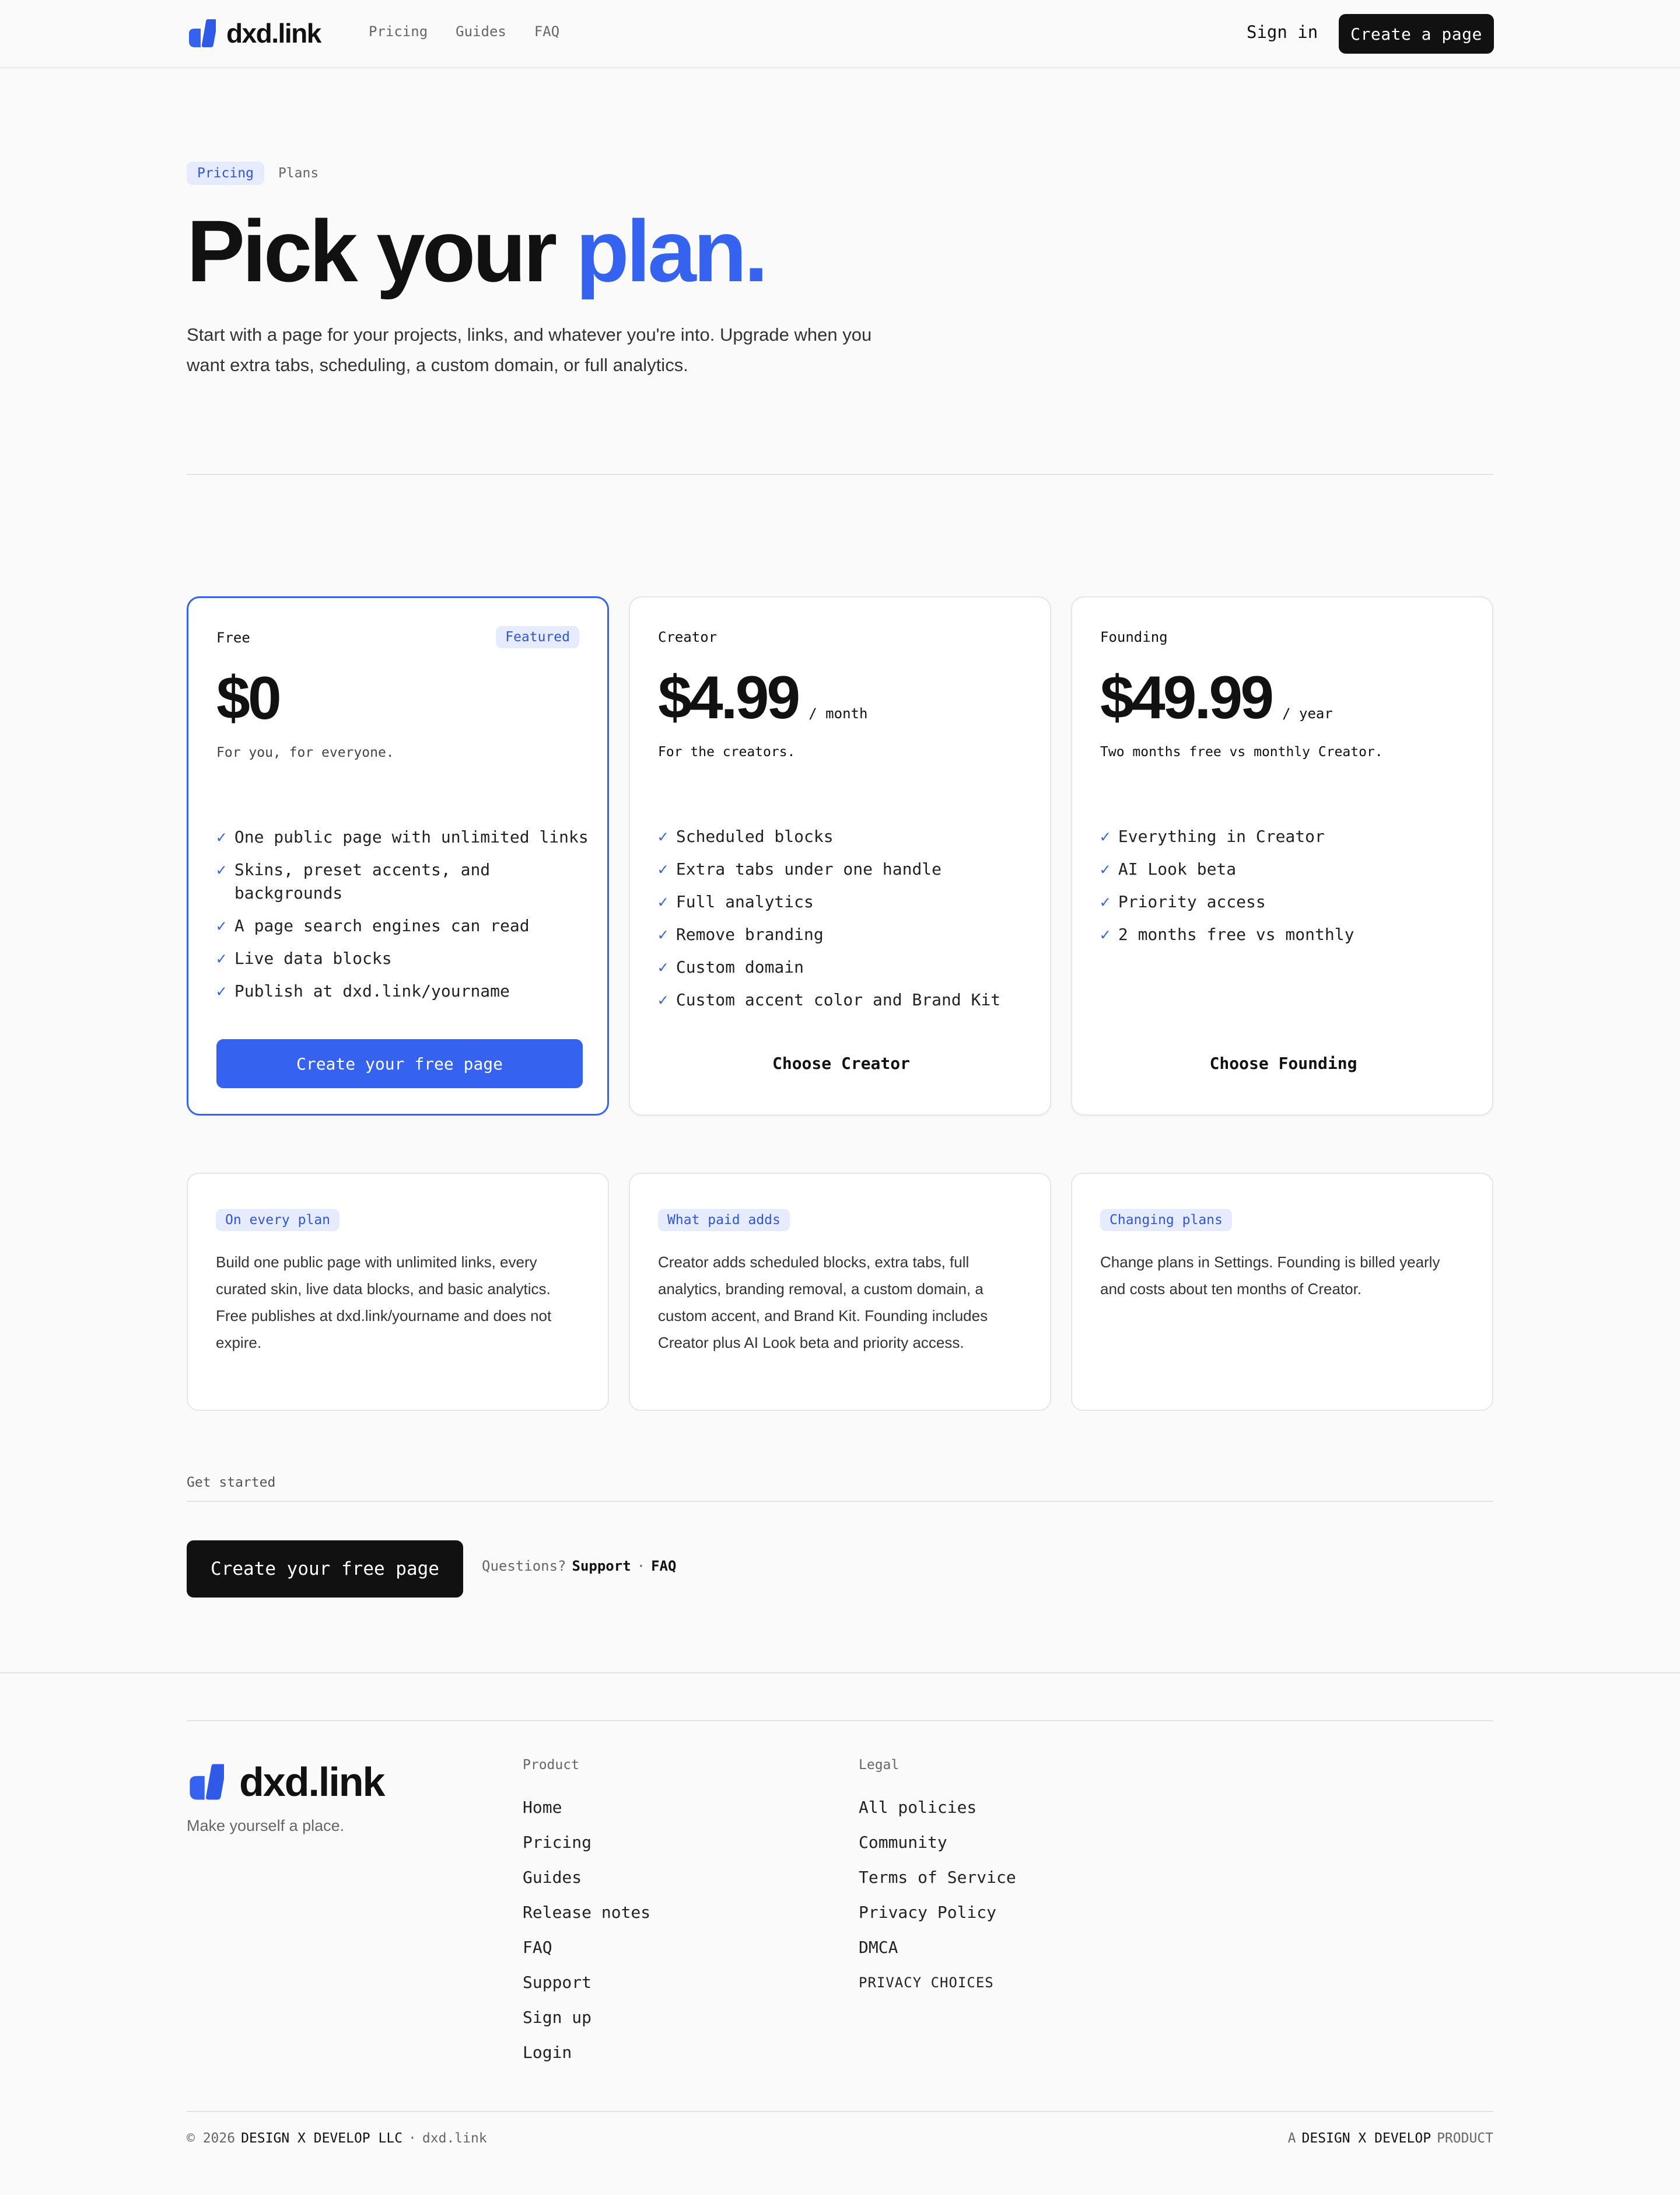 This screenshot has height=2195, width=1680. Describe the element at coordinates (524, 1566) in the screenshot. I see `questions-label: Questions?` at that location.